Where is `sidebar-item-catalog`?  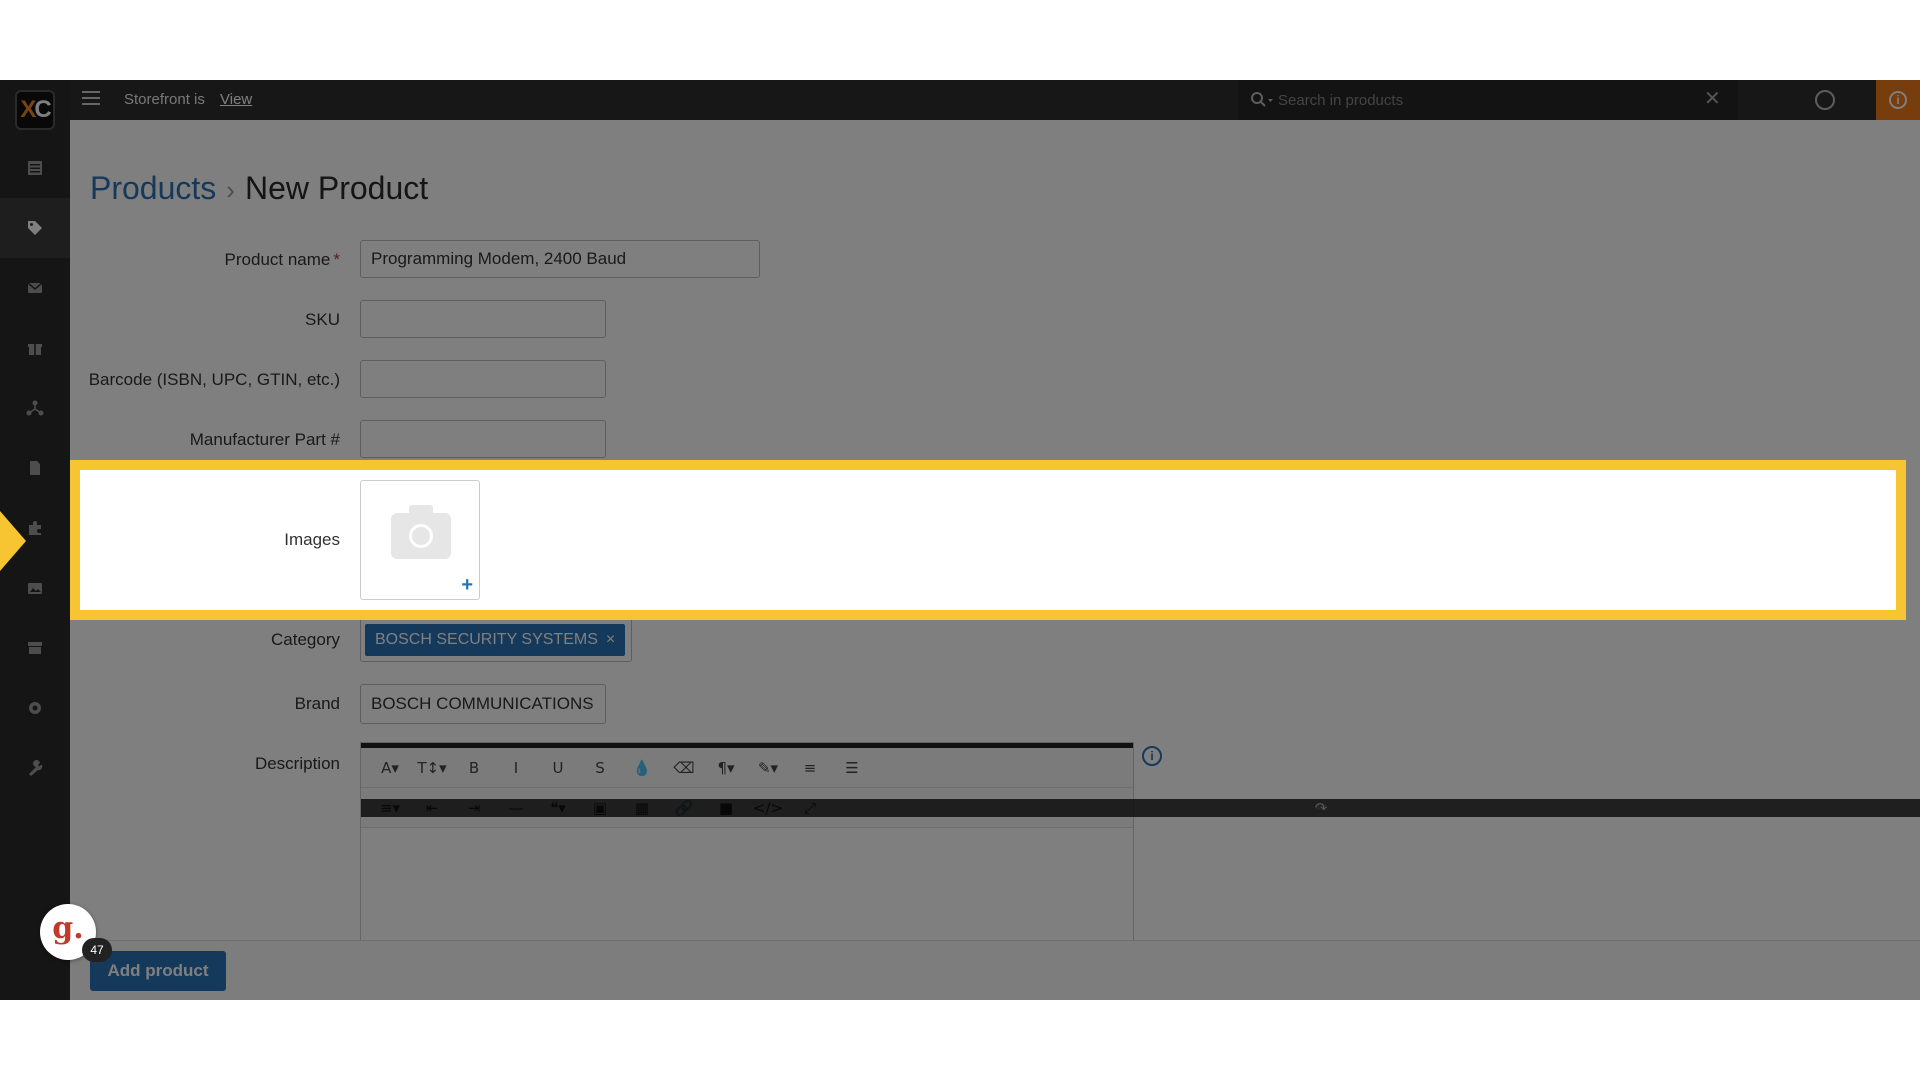 sidebar-item-catalog is located at coordinates (35, 228).